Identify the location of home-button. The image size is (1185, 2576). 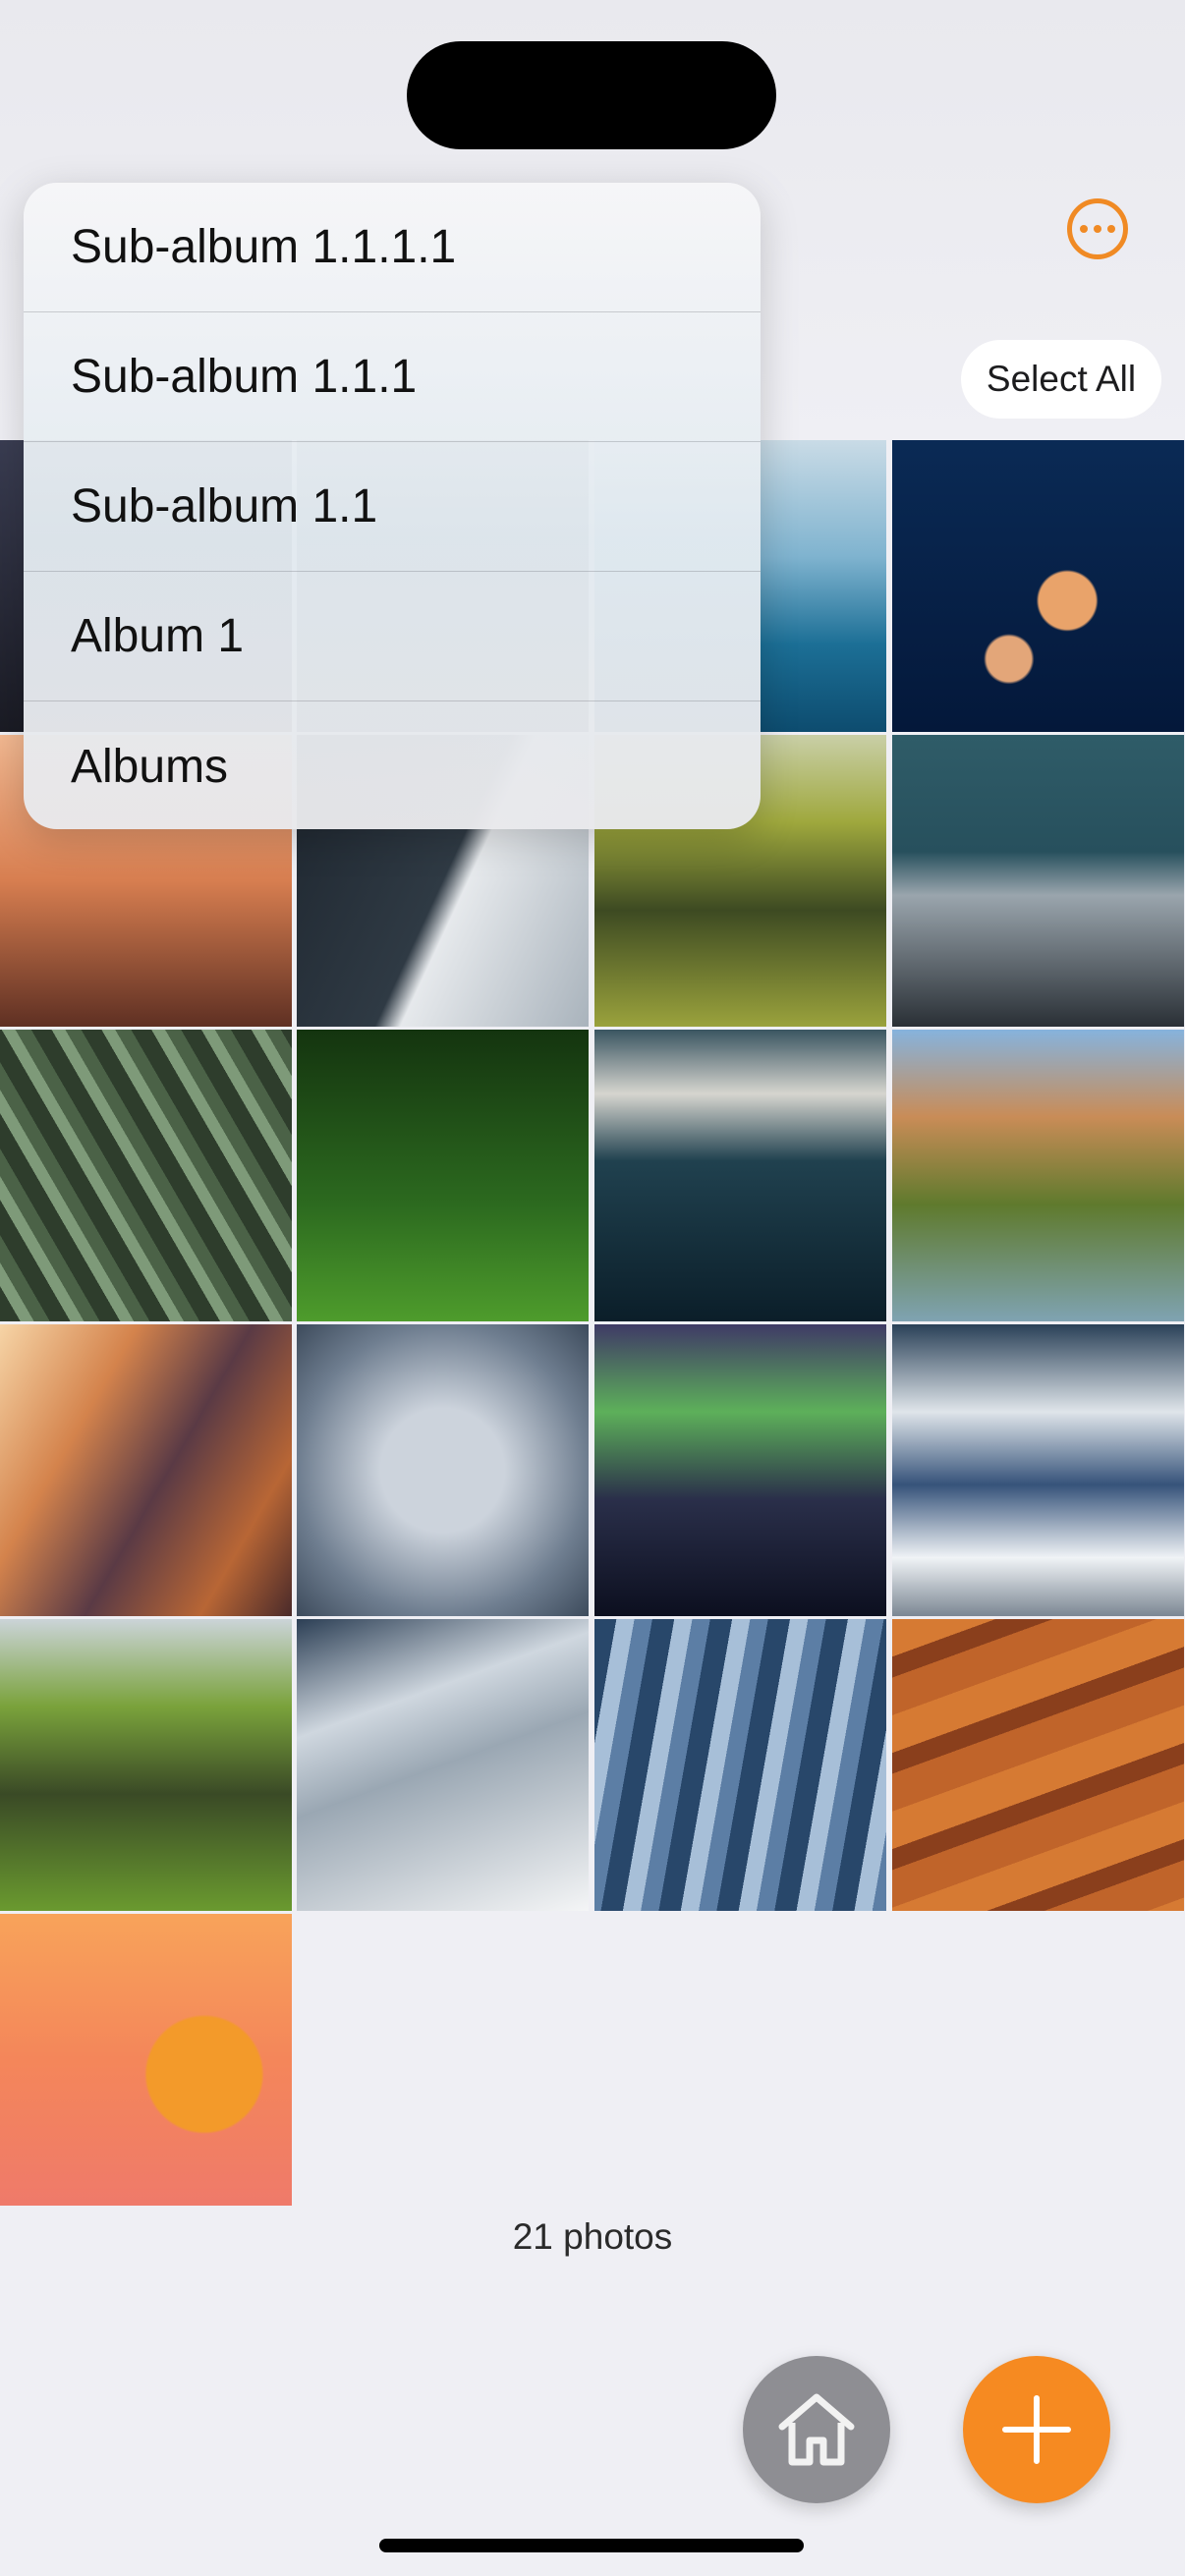
(817, 2429).